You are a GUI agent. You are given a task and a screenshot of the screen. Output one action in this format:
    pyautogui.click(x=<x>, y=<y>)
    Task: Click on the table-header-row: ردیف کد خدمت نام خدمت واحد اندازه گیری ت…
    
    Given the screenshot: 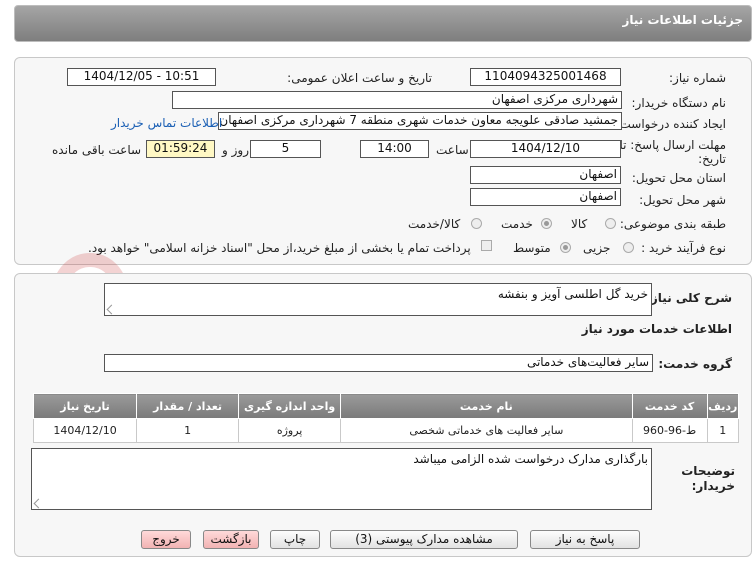 What is the action you would take?
    pyautogui.click(x=386, y=406)
    